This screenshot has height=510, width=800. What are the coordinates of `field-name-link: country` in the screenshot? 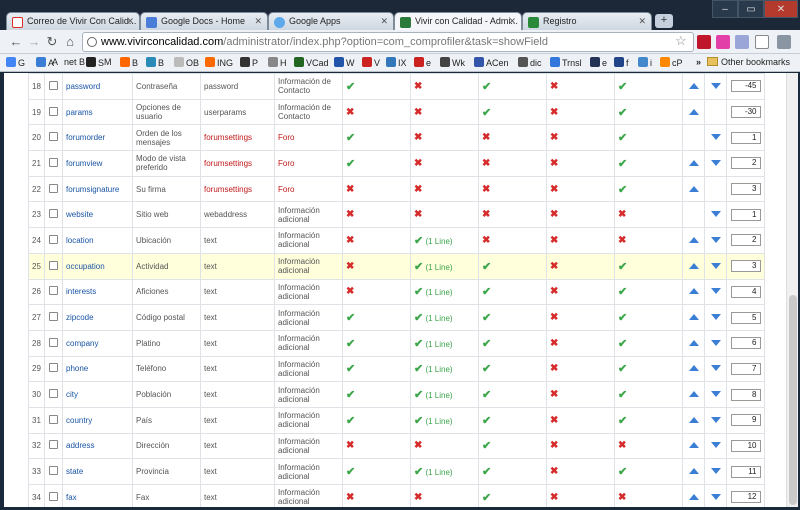 It's located at (97, 420).